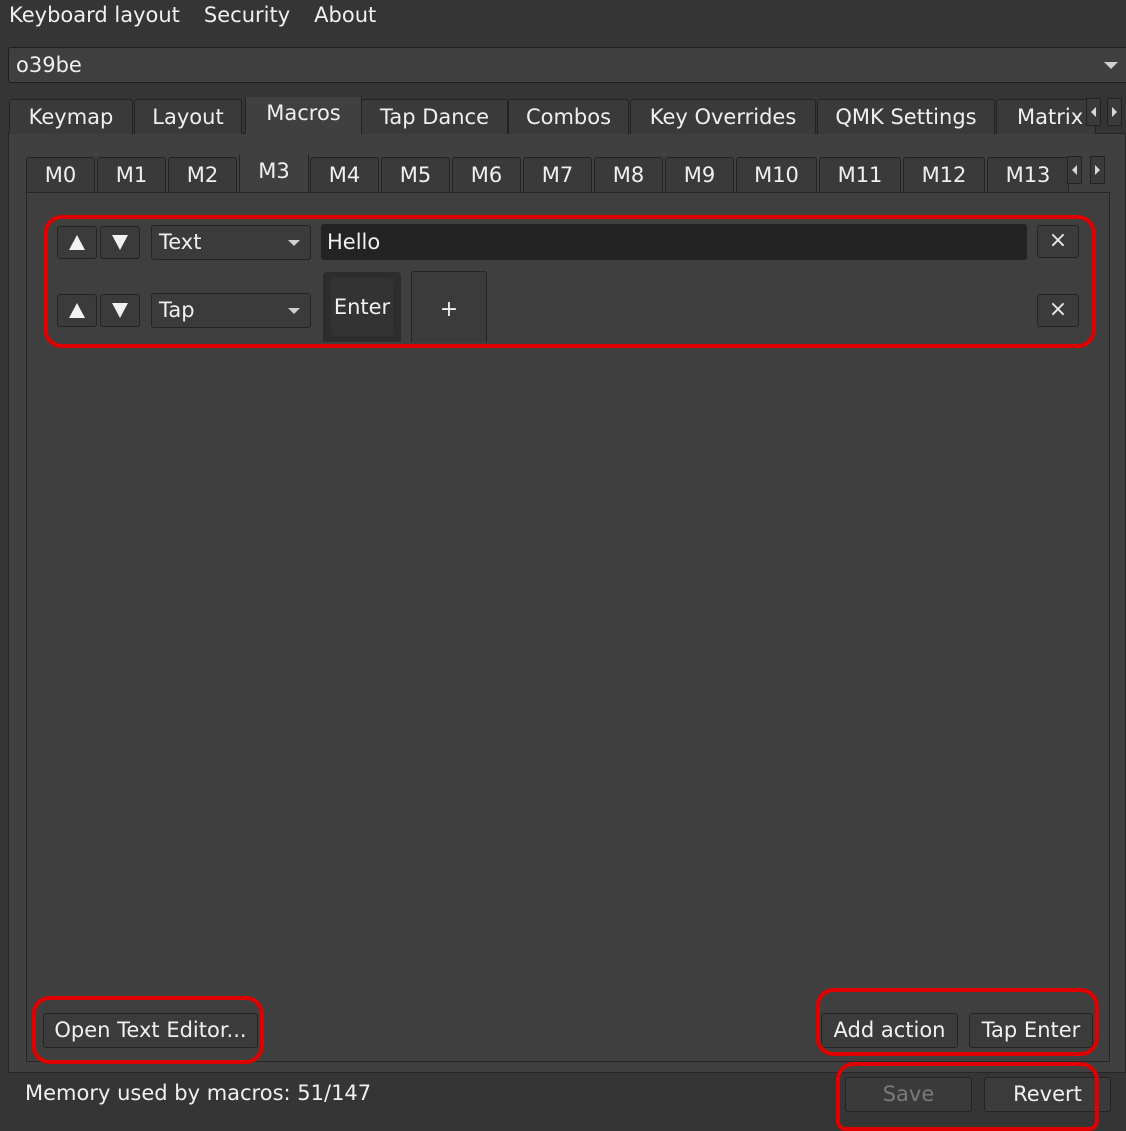 The image size is (1126, 1131). Describe the element at coordinates (628, 174) in the screenshot. I see `tab-m8: M8` at that location.